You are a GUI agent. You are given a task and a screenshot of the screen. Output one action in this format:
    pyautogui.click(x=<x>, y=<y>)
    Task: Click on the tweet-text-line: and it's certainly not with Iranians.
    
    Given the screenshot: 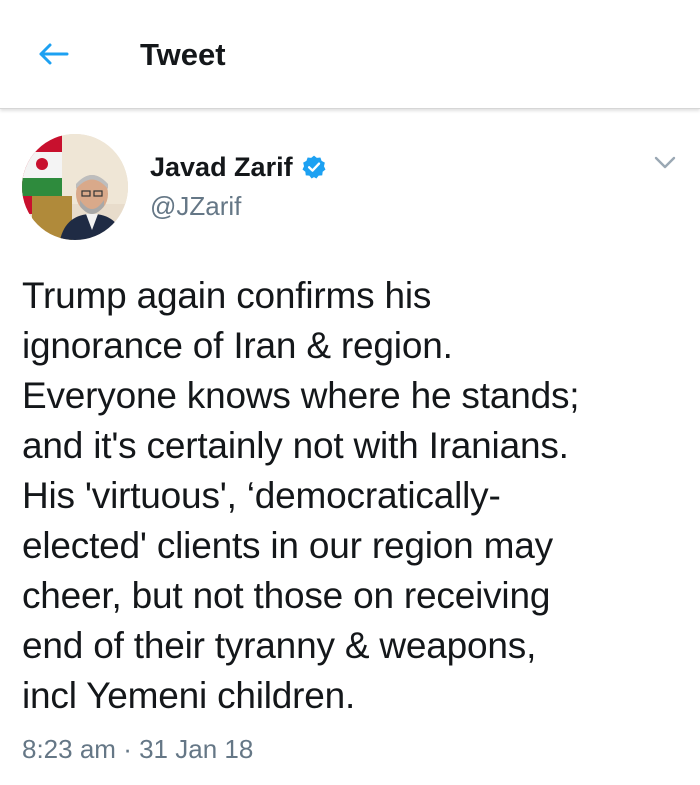 What is the action you would take?
    pyautogui.click(x=295, y=445)
    